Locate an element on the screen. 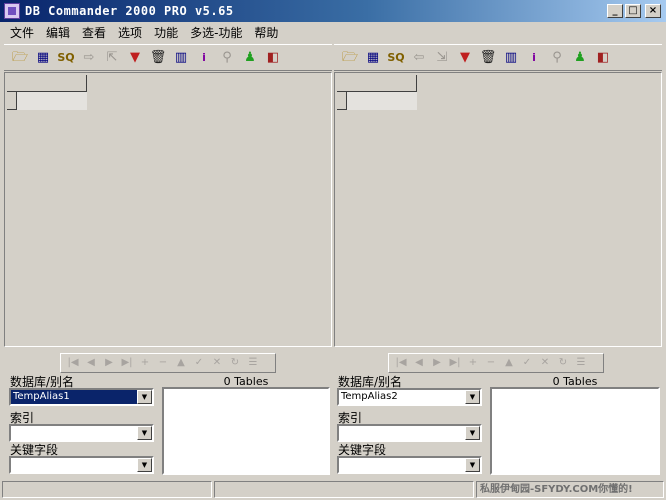  menu-multiselect: 多选-功能 is located at coordinates (216, 32).